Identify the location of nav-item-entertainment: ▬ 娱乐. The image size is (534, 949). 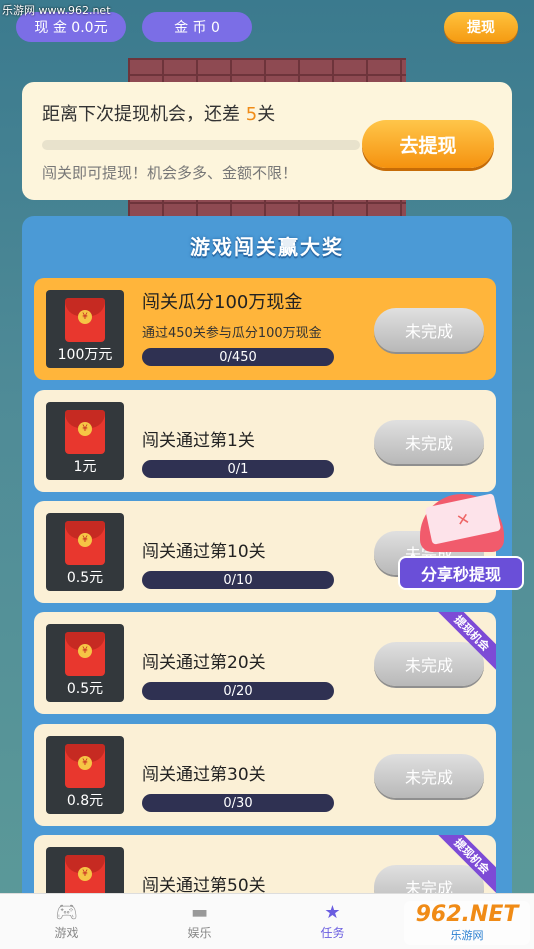
(199, 921).